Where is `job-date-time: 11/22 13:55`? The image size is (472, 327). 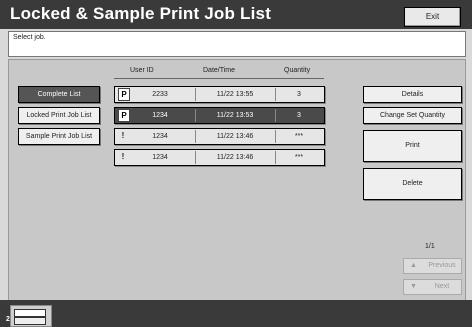 job-date-time: 11/22 13:55 is located at coordinates (235, 94).